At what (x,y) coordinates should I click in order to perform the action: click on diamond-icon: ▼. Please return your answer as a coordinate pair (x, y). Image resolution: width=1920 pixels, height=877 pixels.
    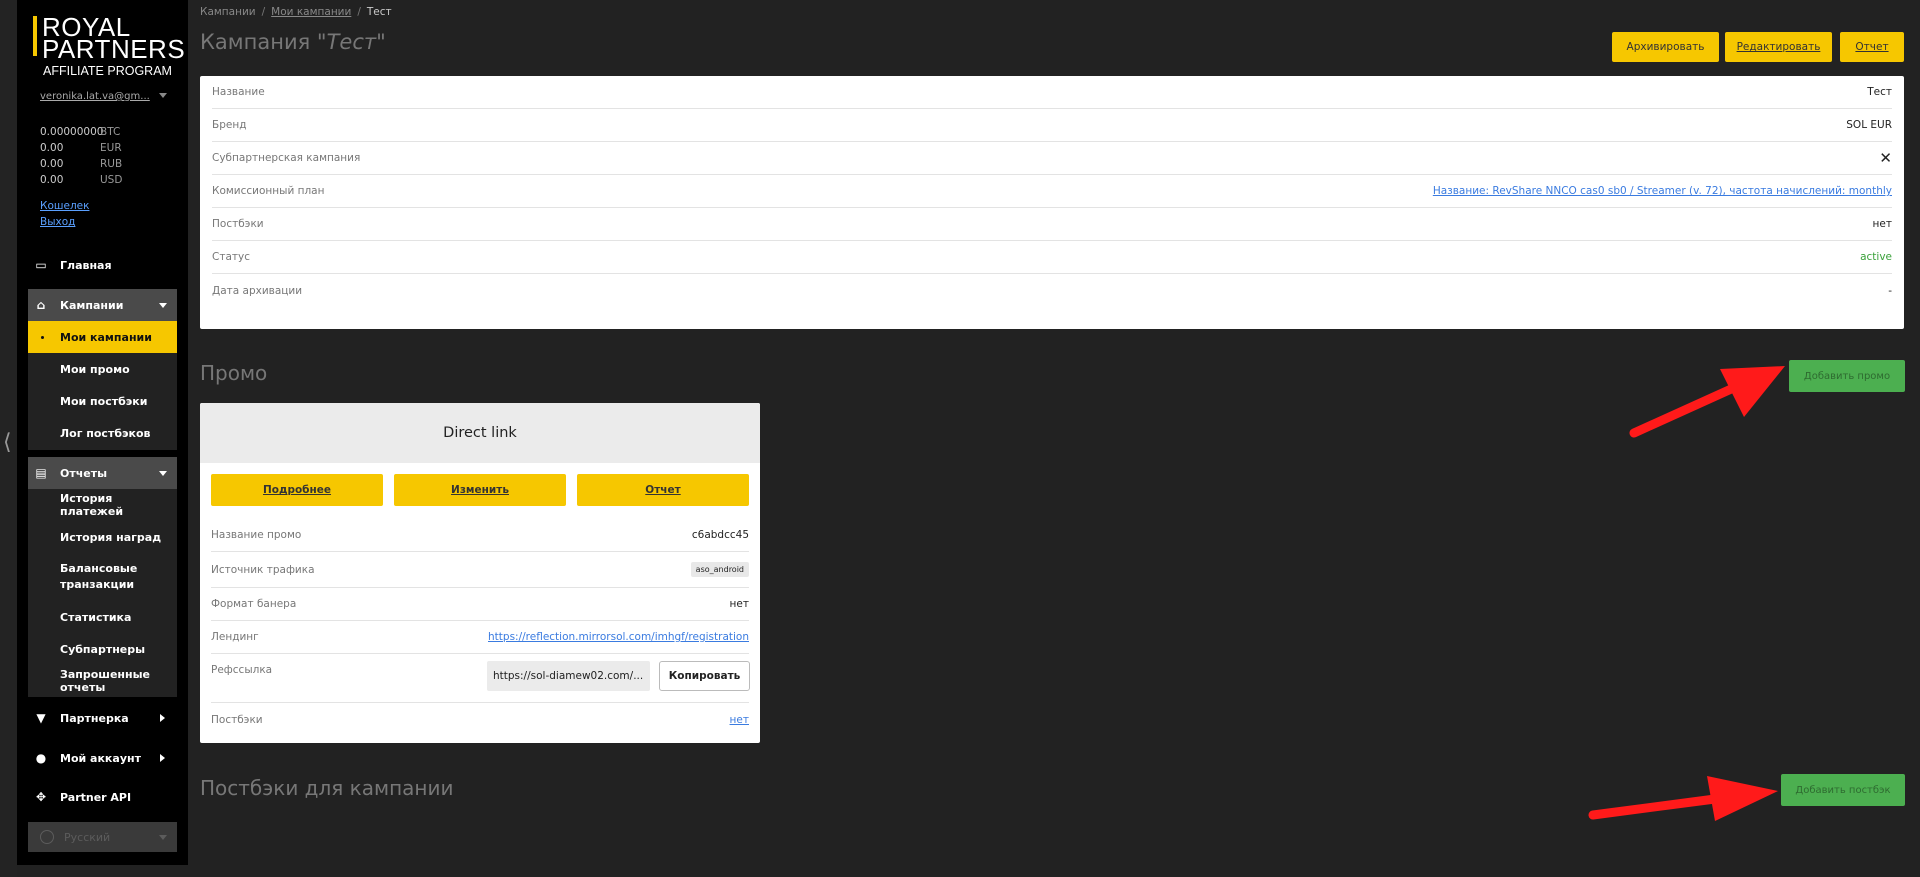
    Looking at the image, I should click on (41, 718).